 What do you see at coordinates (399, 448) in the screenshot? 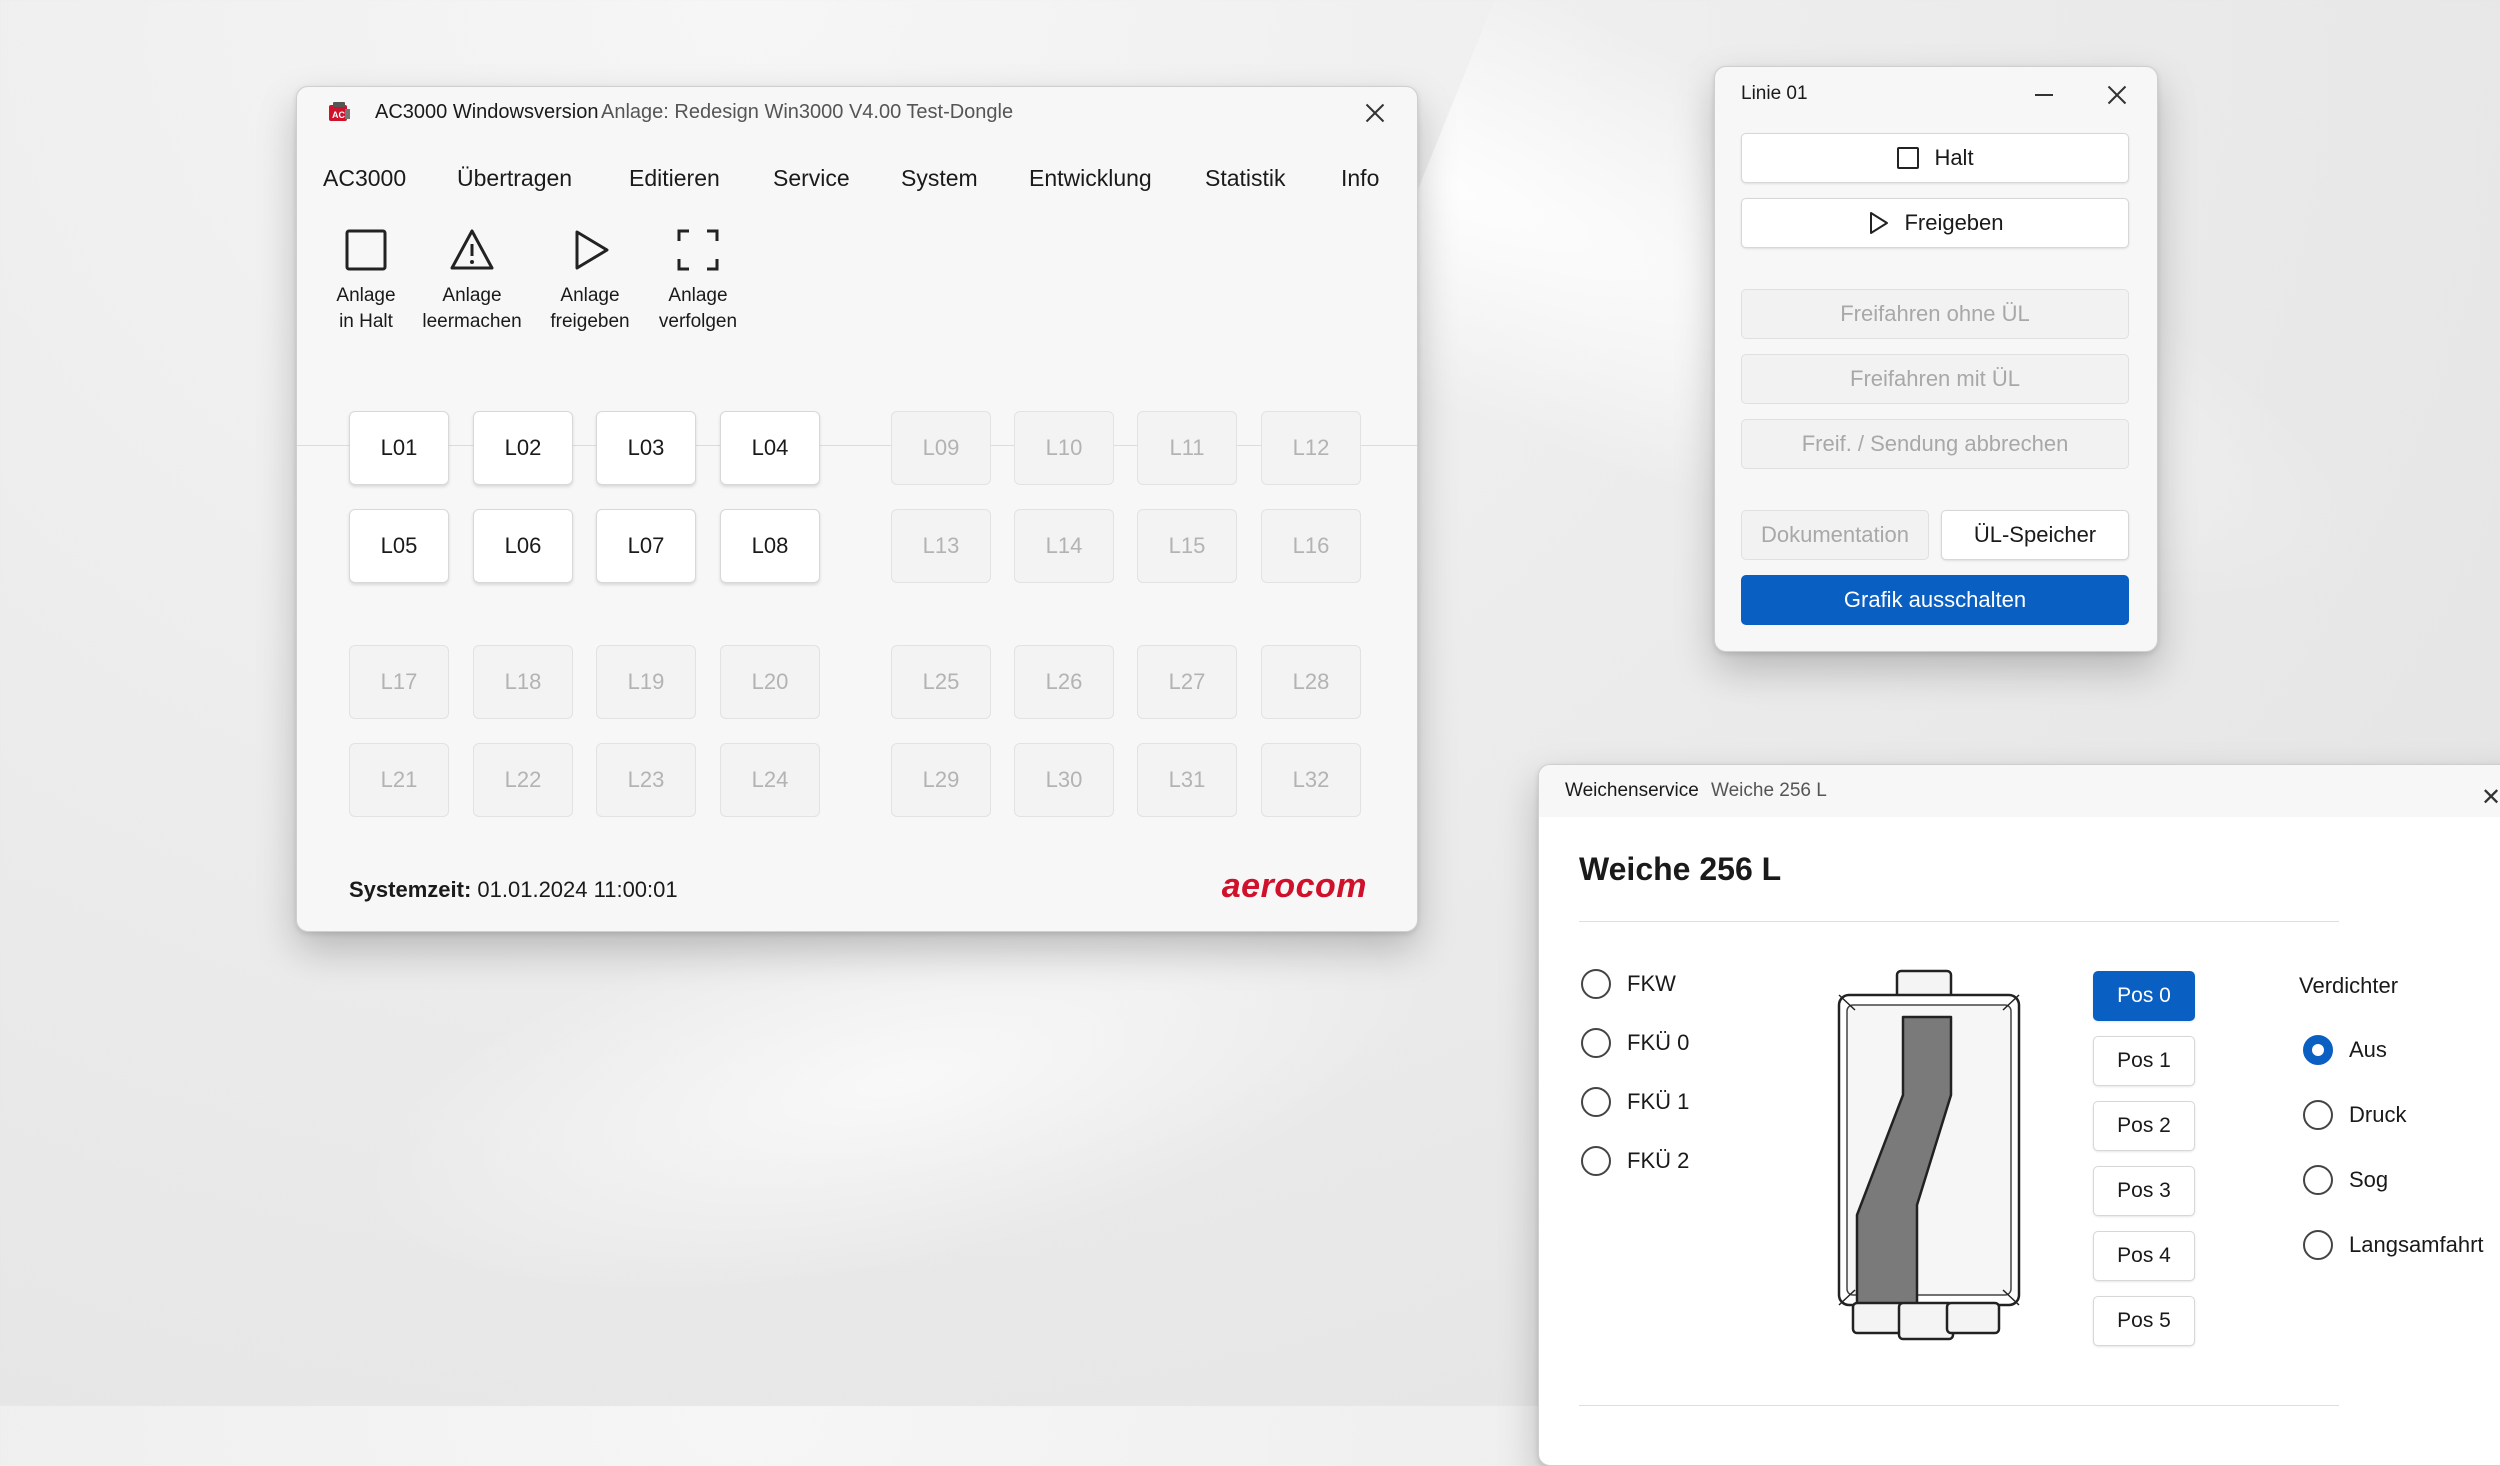
I see `line-button-l01: L01` at bounding box center [399, 448].